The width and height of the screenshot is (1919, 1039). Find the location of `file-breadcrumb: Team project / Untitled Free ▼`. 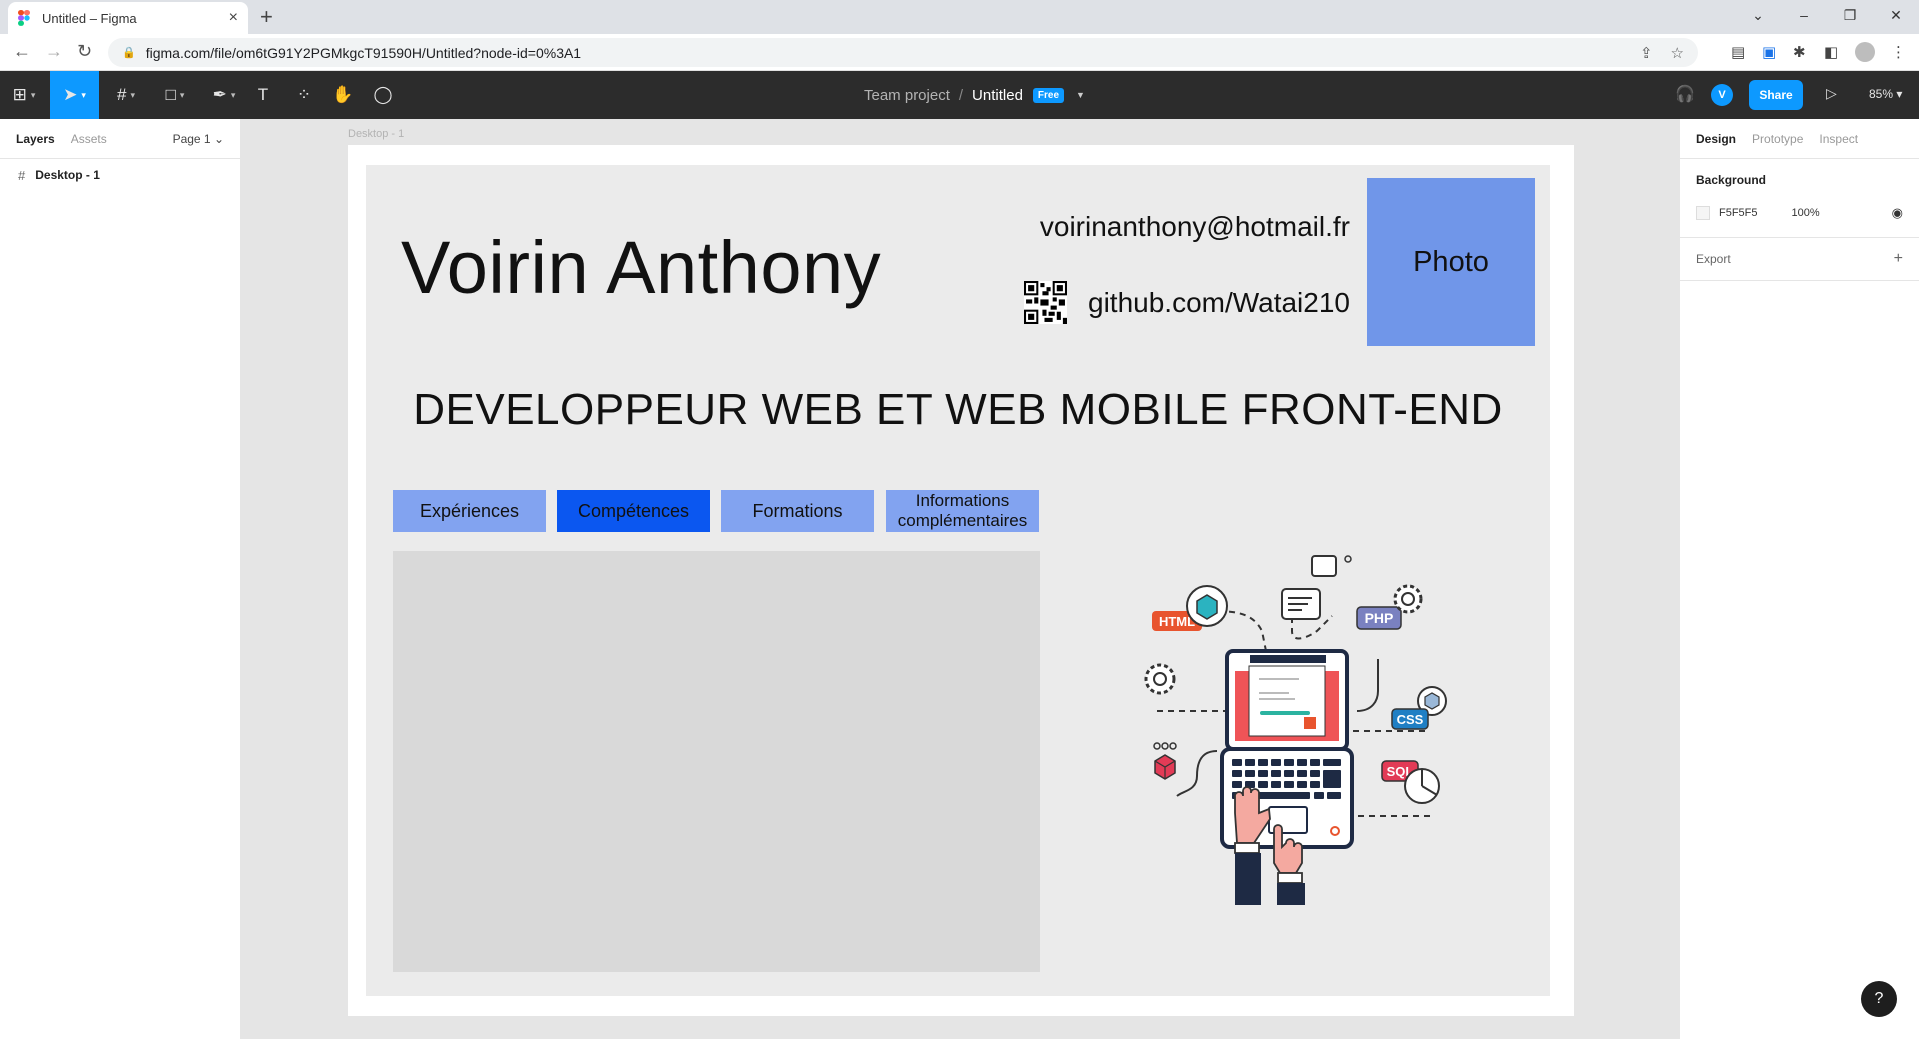

file-breadcrumb: Team project / Untitled Free ▼ is located at coordinates (974, 95).